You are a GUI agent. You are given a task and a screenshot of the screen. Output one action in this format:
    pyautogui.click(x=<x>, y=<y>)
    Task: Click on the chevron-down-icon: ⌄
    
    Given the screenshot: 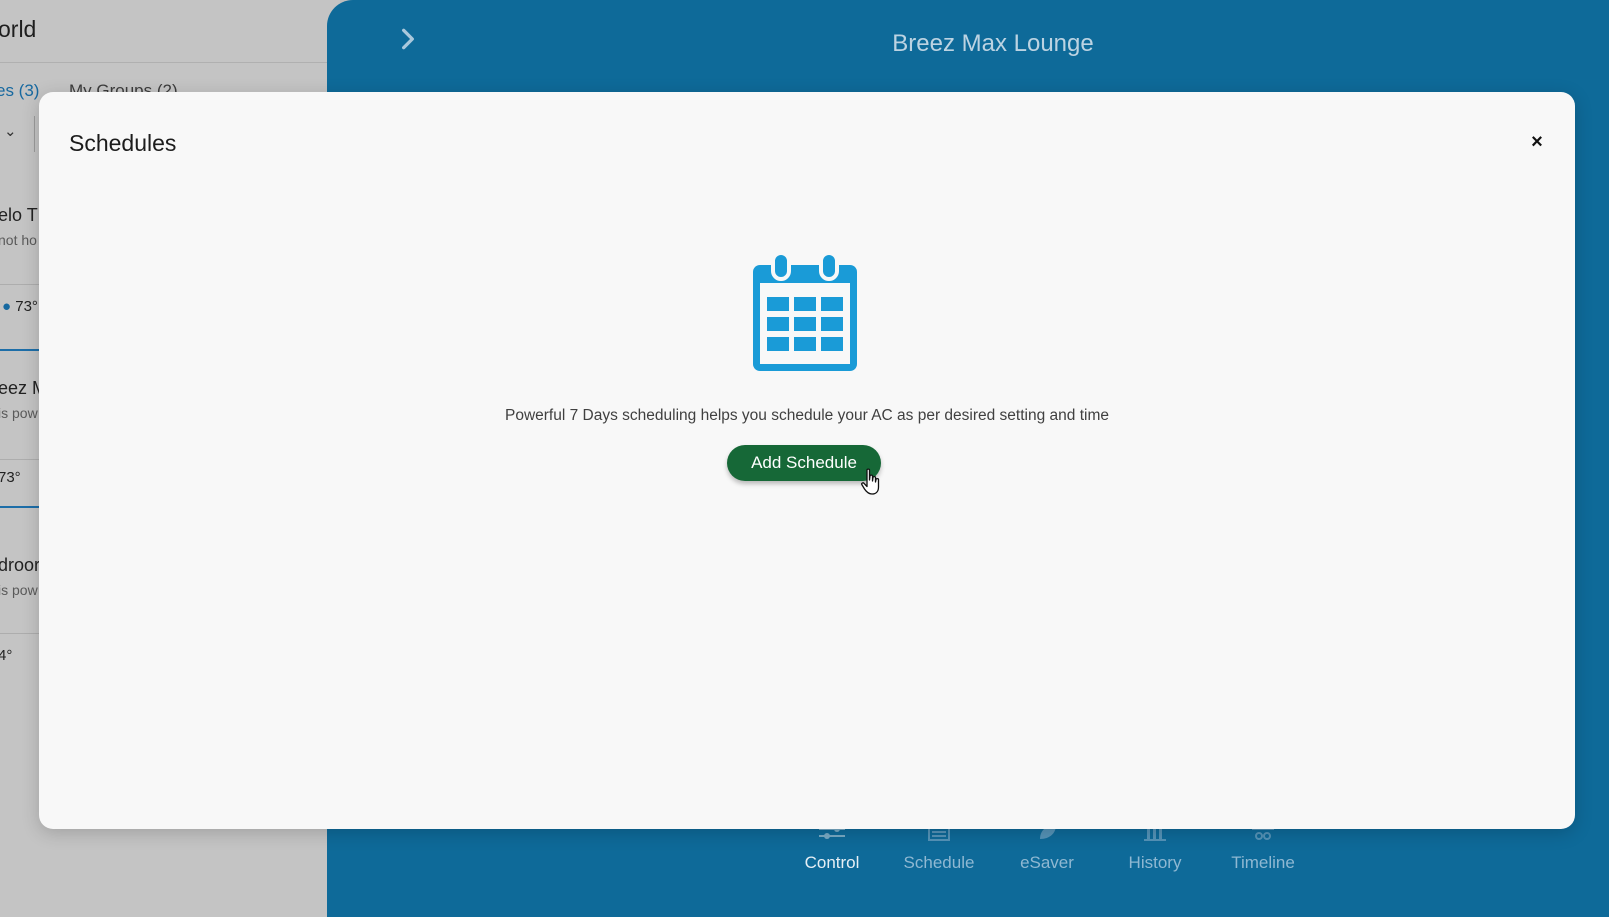 What is the action you would take?
    pyautogui.click(x=10, y=131)
    